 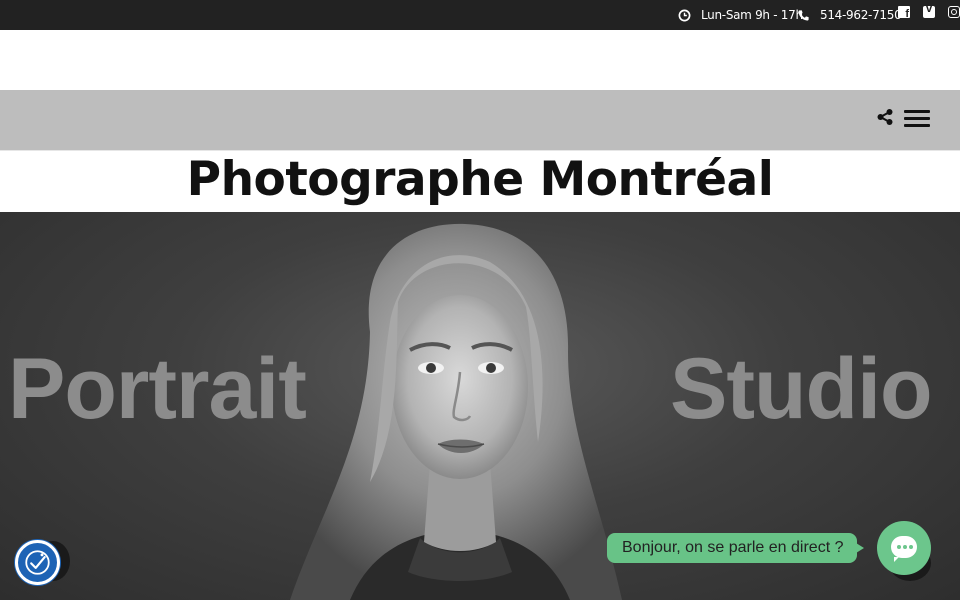 I want to click on chat-button, so click(x=904, y=548).